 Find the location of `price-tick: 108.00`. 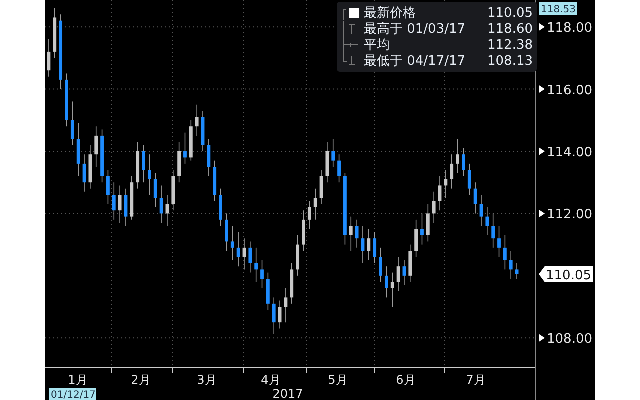

price-tick: 108.00 is located at coordinates (569, 340).